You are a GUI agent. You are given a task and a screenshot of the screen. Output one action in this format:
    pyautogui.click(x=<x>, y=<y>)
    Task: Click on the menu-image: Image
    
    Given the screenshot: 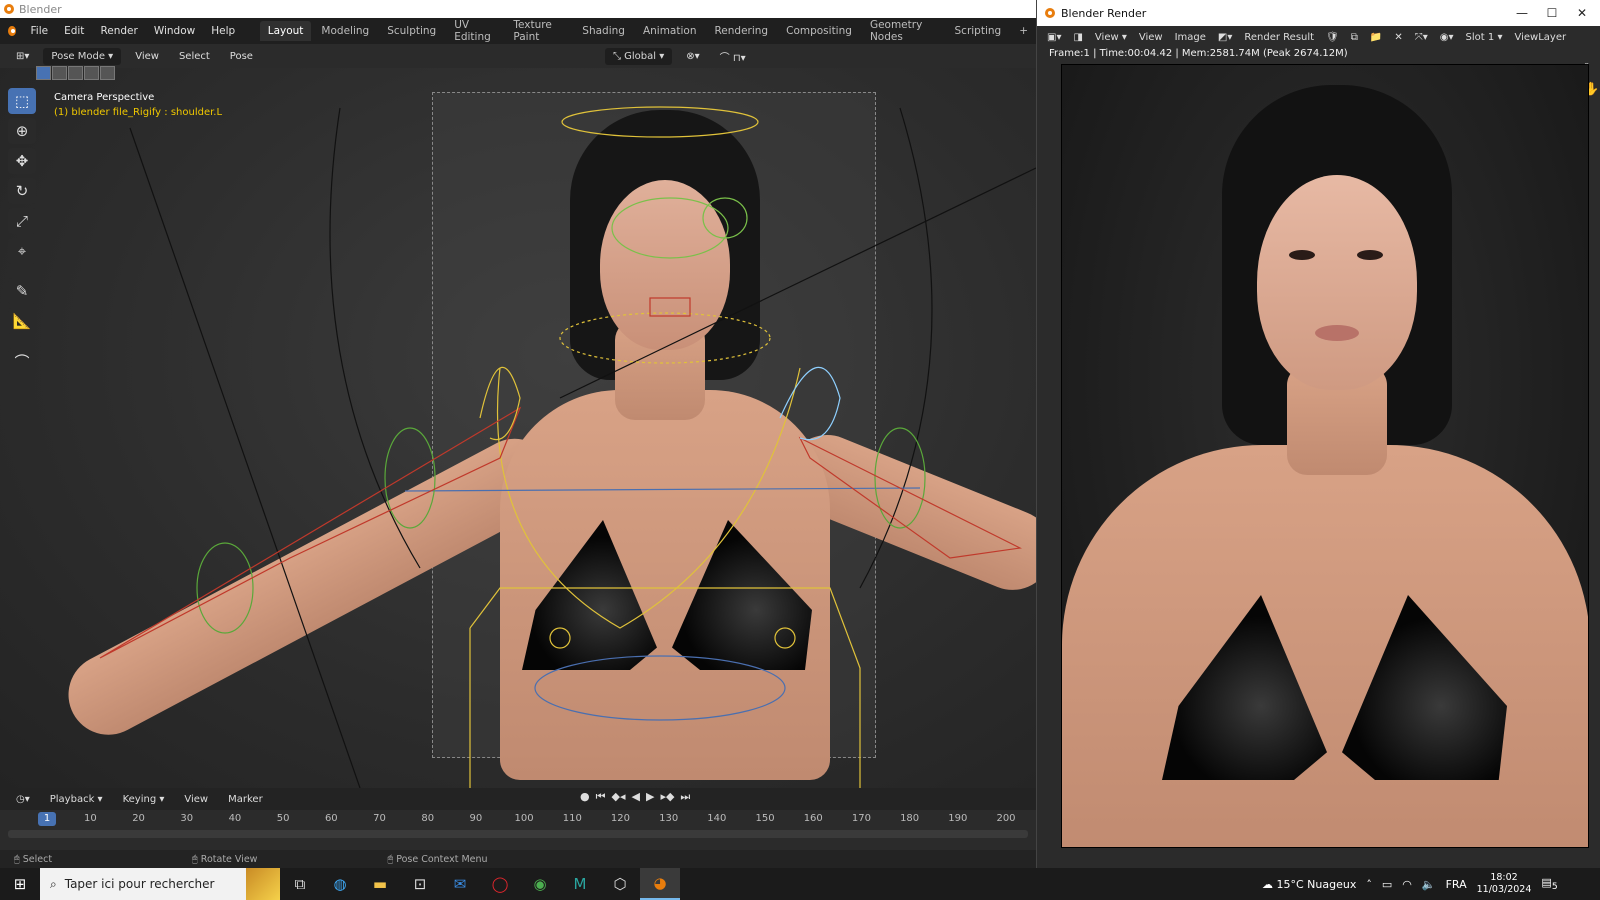 What is the action you would take?
    pyautogui.click(x=1190, y=37)
    